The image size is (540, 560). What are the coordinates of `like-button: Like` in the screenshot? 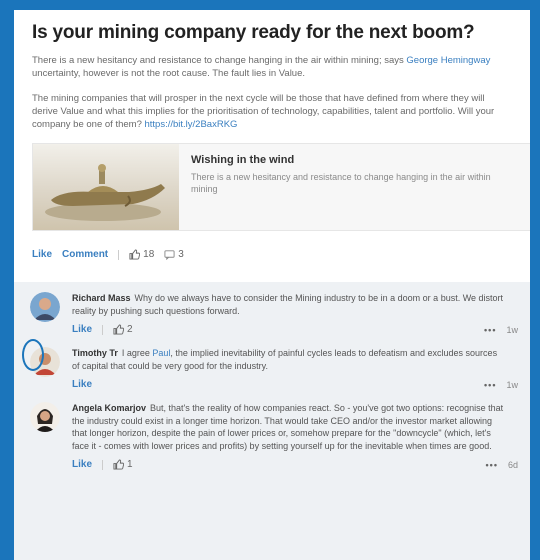 It's located at (42, 254).